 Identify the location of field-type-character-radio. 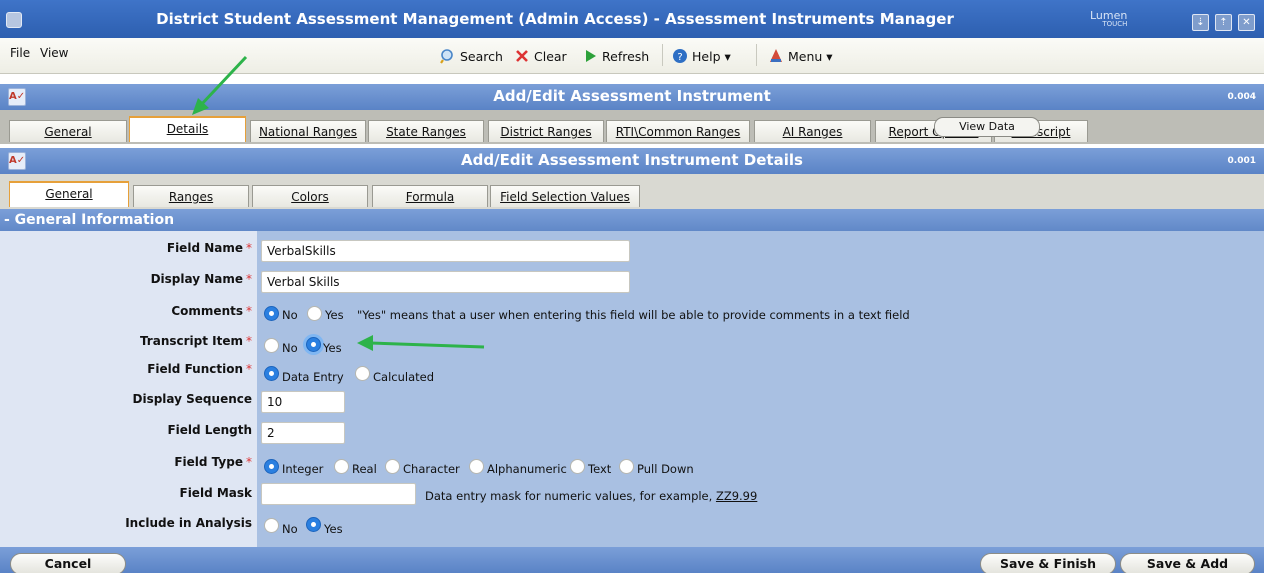
(392, 466).